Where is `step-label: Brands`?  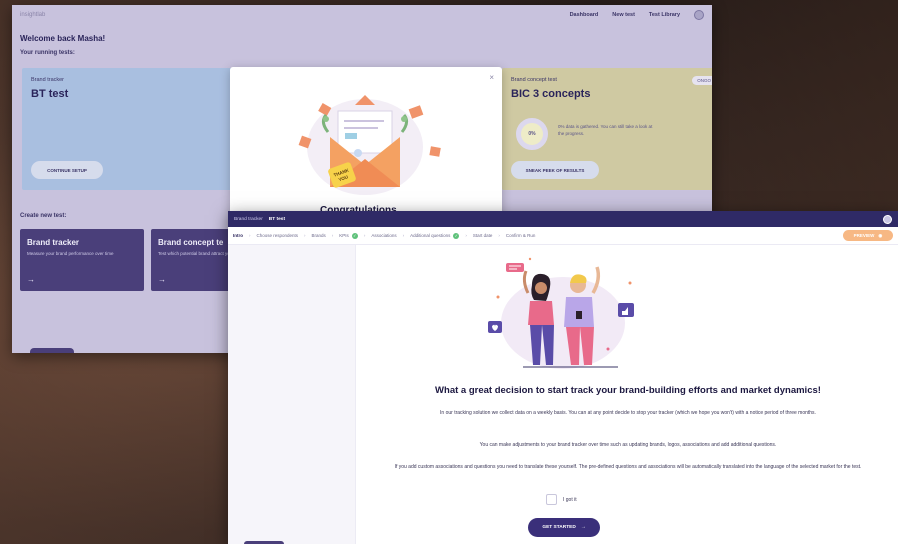 step-label: Brands is located at coordinates (318, 235).